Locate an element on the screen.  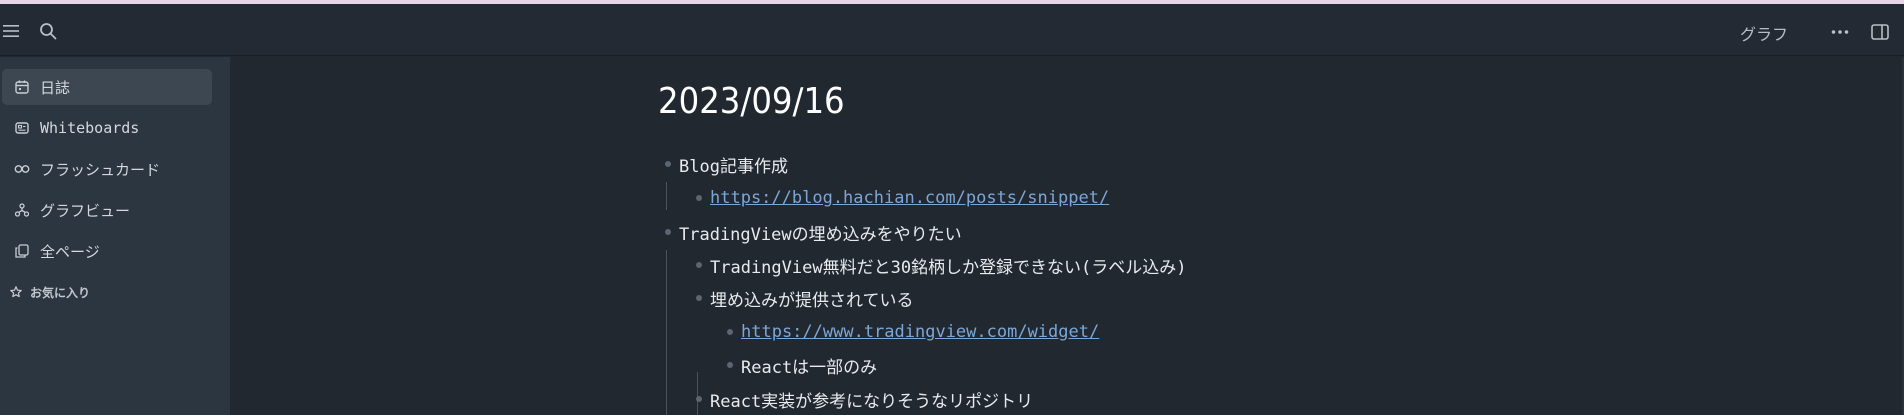
block-item: Blog記事作成 is located at coordinates (733, 164).